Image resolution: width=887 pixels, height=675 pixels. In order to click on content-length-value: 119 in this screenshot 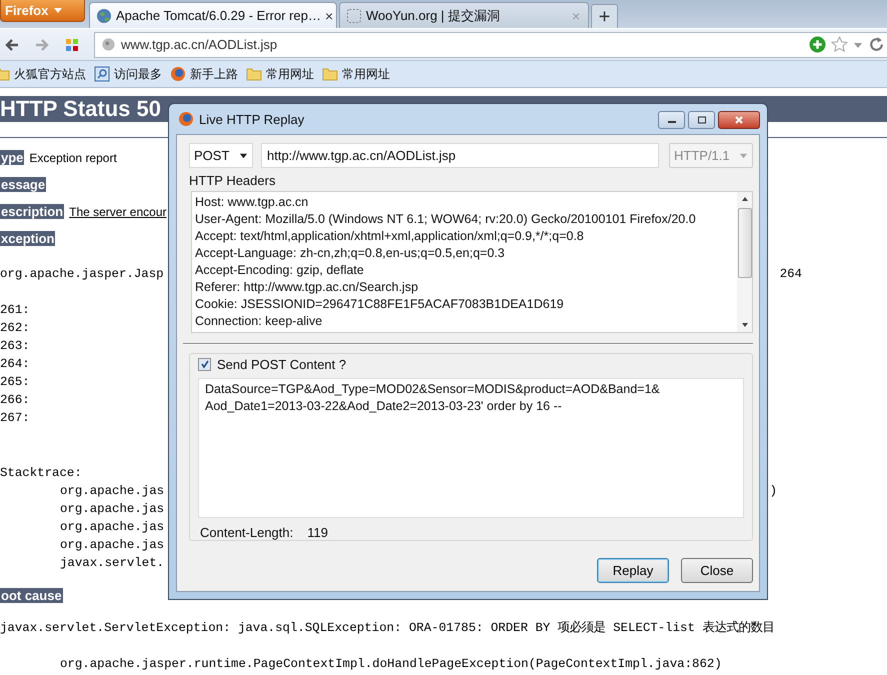, I will do `click(317, 532)`.